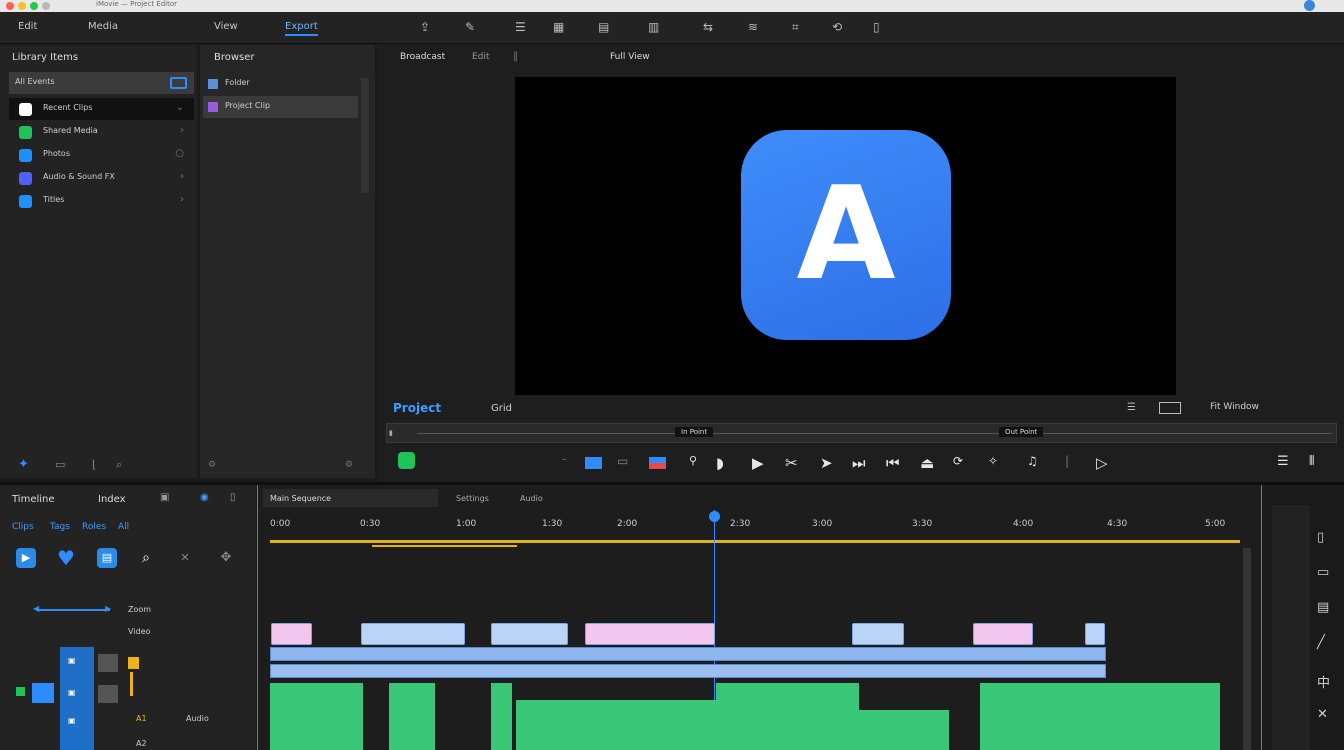 The height and width of the screenshot is (750, 1344). What do you see at coordinates (480, 57) in the screenshot?
I see `viewer-tab-edit: Edit` at bounding box center [480, 57].